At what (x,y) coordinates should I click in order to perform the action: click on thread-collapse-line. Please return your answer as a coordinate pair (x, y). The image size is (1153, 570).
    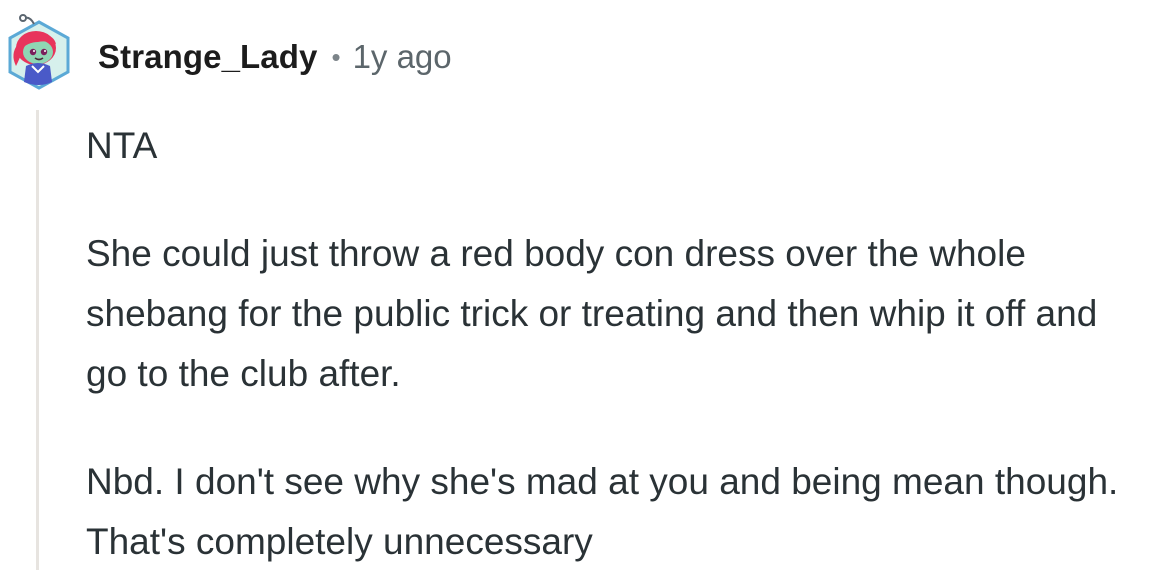
    Looking at the image, I should click on (37, 340).